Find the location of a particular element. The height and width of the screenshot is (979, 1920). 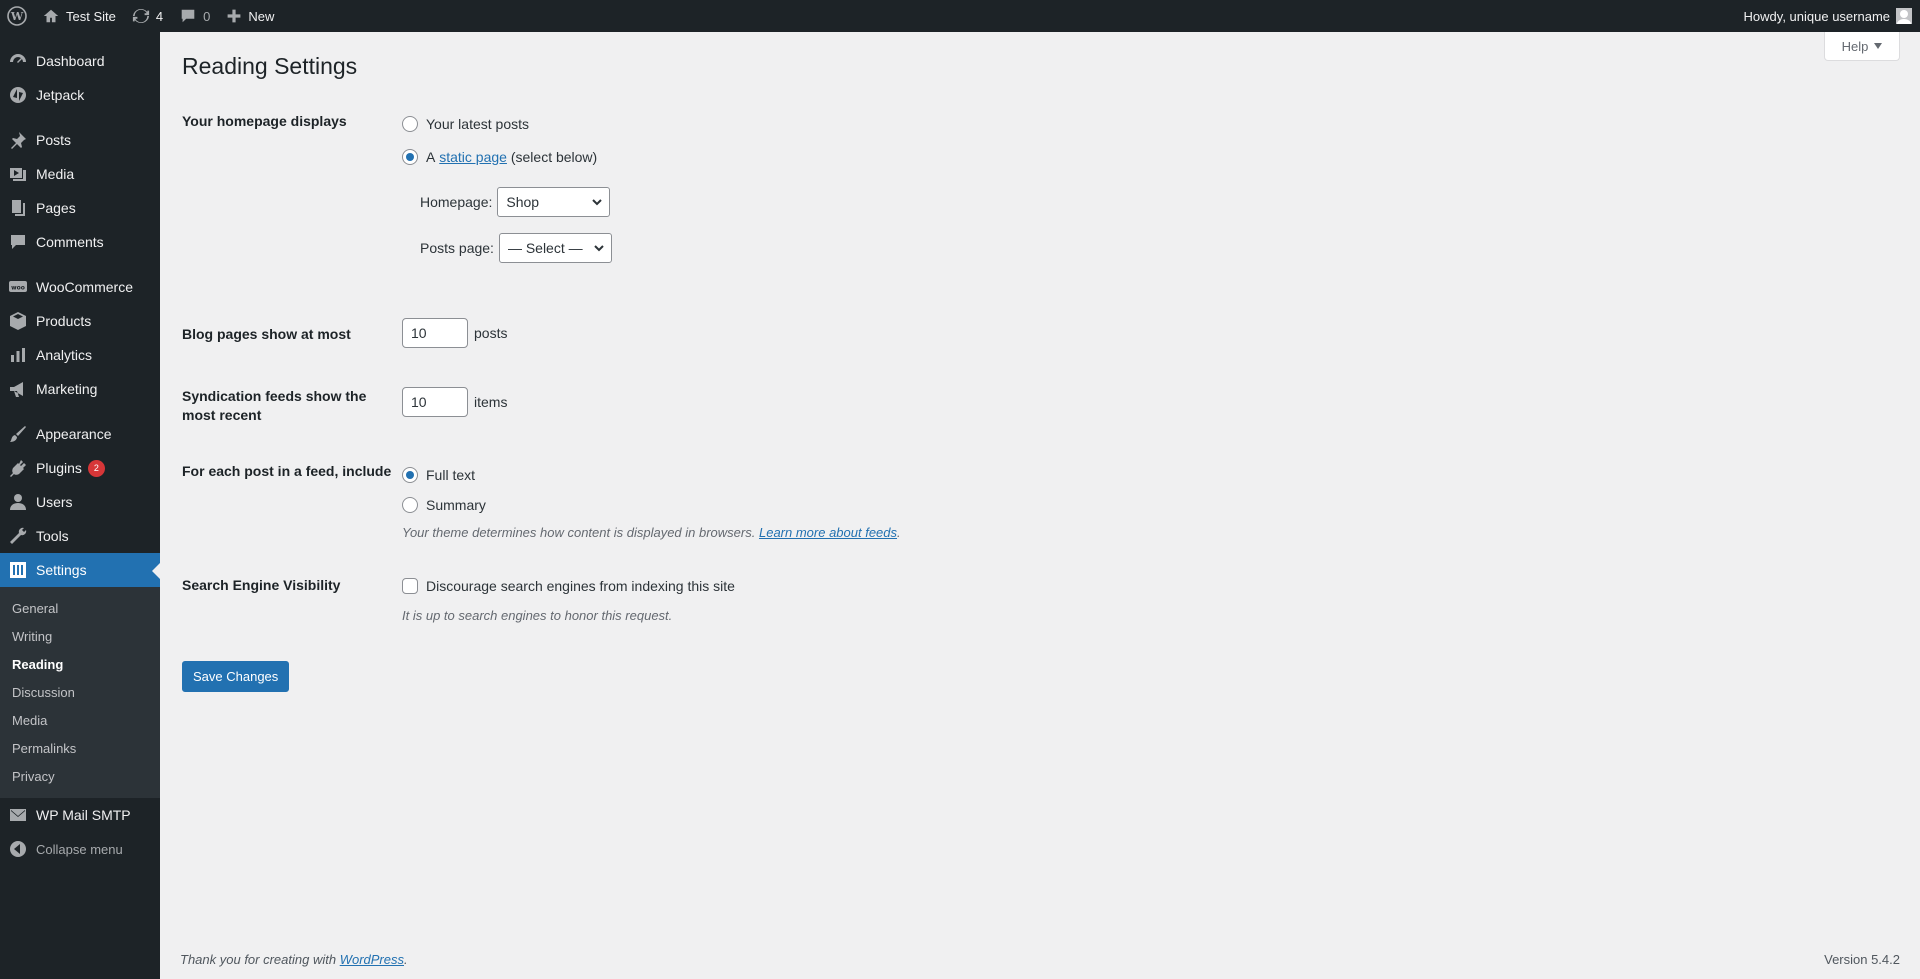

caret-down-icon is located at coordinates (1878, 48).